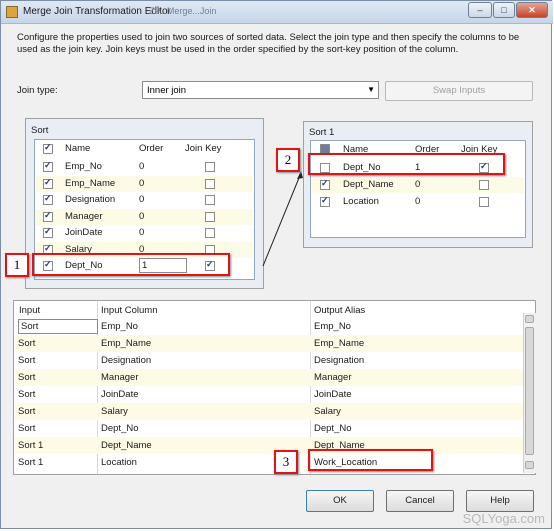 This screenshot has height=531, width=554. I want to click on output-alias-cell: JoinDate, so click(333, 394).